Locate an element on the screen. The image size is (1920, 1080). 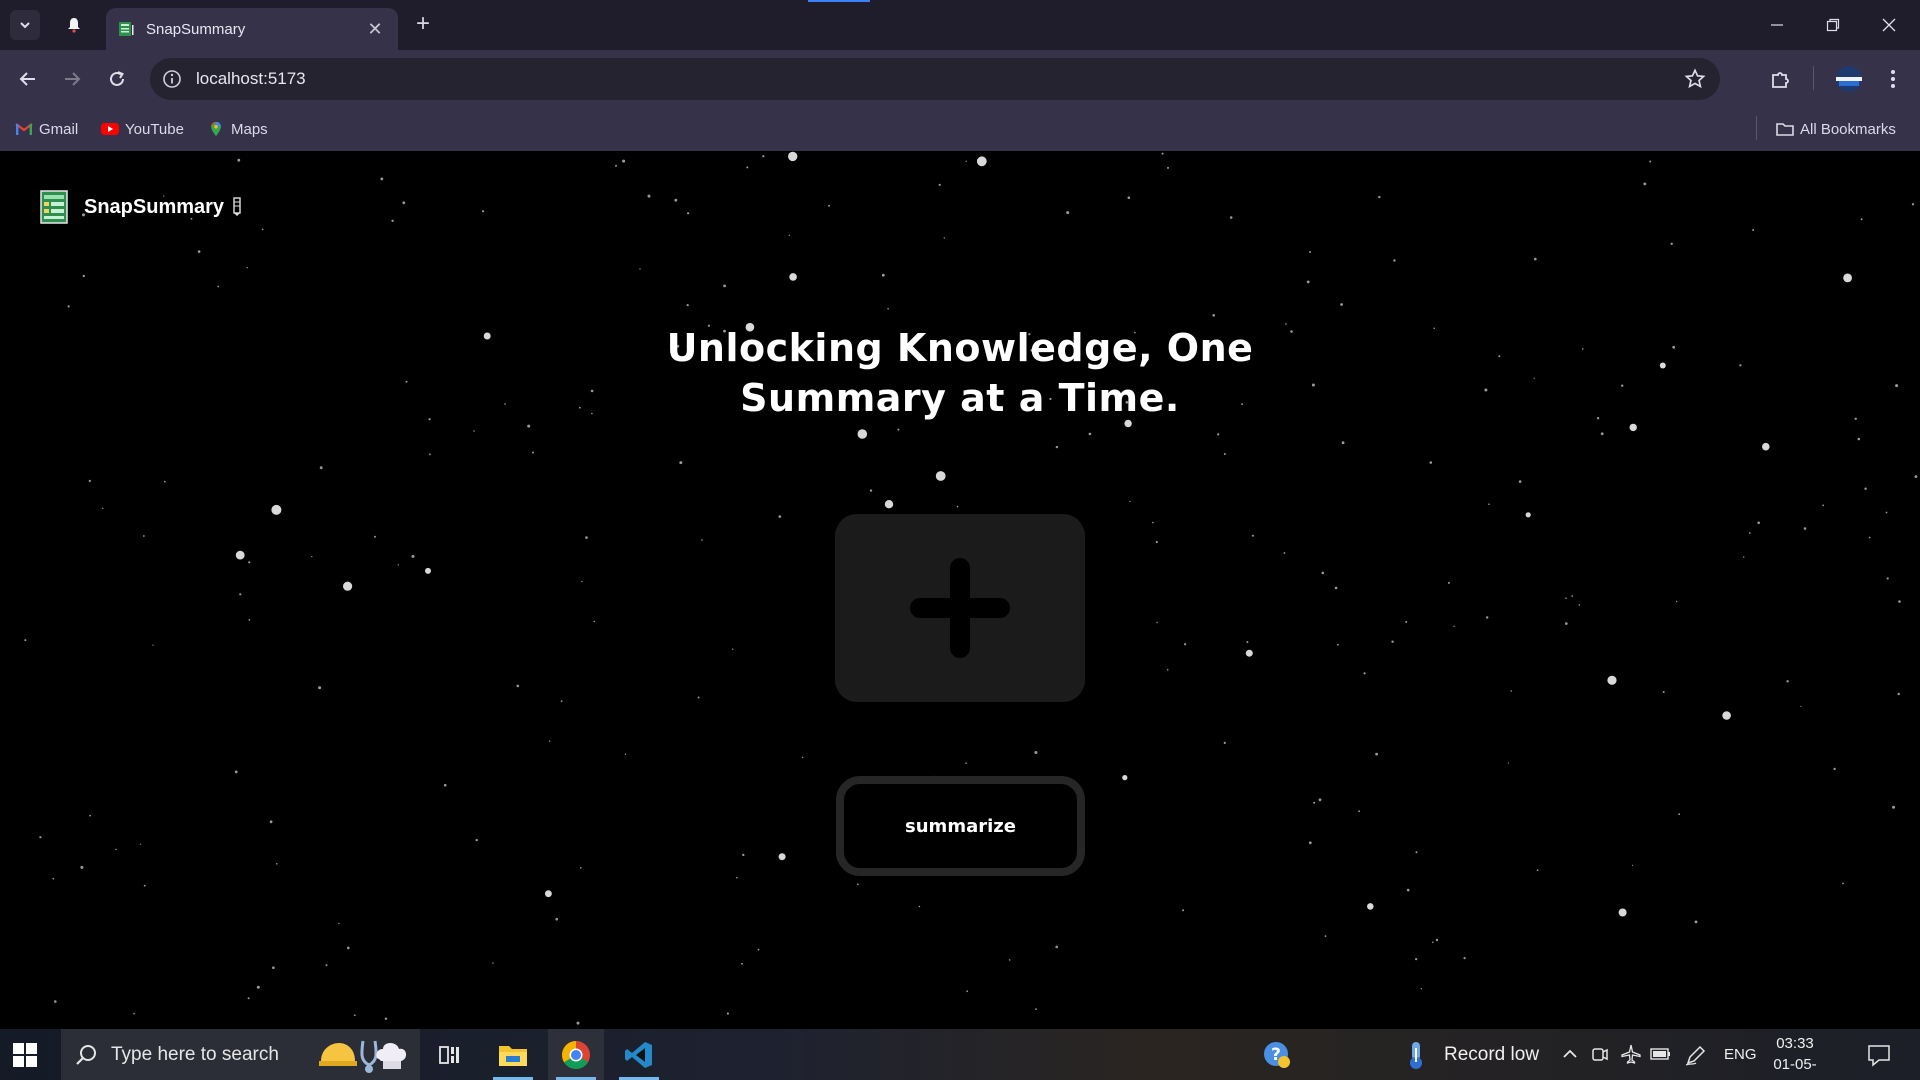
tab-snapsummary: SnapSummary ✕ is located at coordinates (252, 29).